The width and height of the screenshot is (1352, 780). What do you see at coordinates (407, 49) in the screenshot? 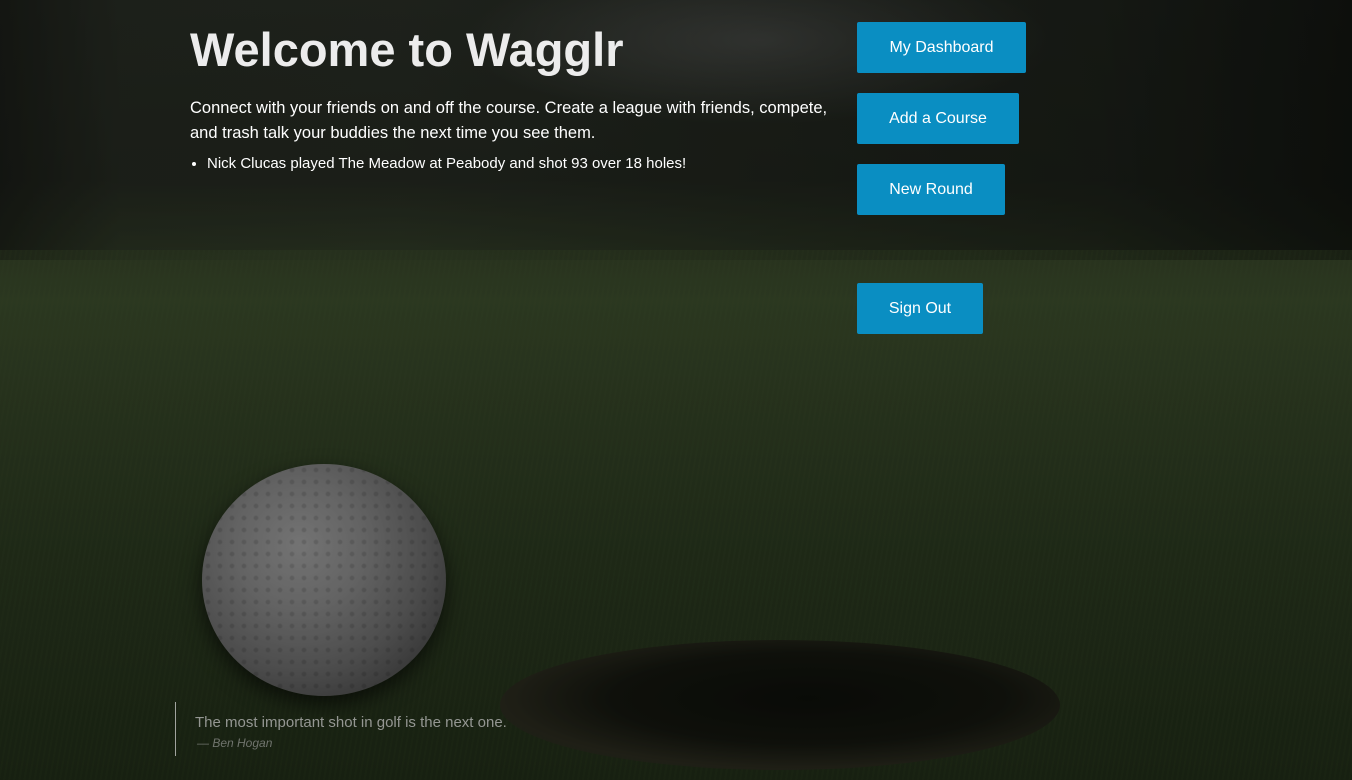
I see `page-title: Welcome to Wagglr` at bounding box center [407, 49].